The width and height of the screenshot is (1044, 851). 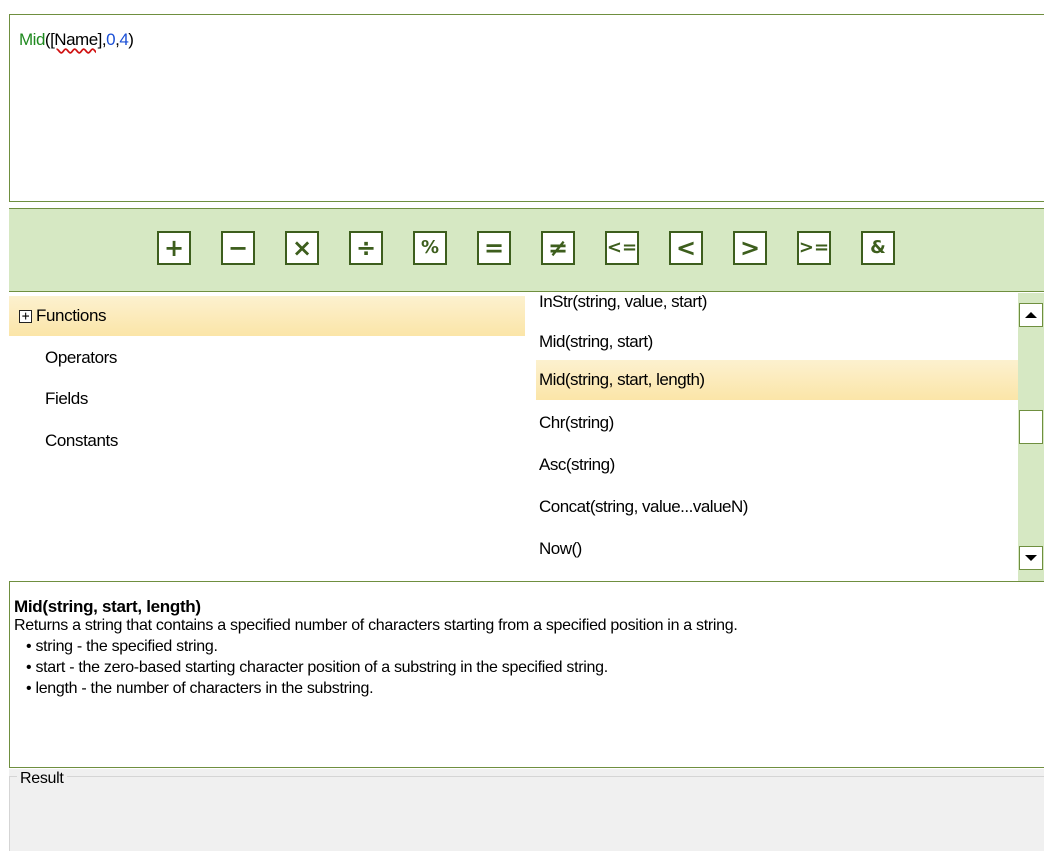 I want to click on expression-field: [Name], so click(x=76, y=39).